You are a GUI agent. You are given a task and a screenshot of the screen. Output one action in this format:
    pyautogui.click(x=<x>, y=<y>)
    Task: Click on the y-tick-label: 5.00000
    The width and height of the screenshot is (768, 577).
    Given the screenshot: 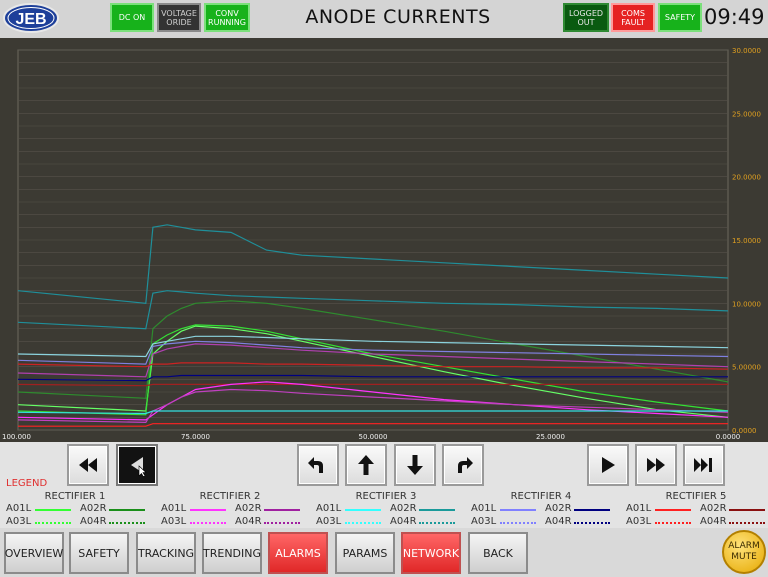 What is the action you would take?
    pyautogui.click(x=746, y=368)
    